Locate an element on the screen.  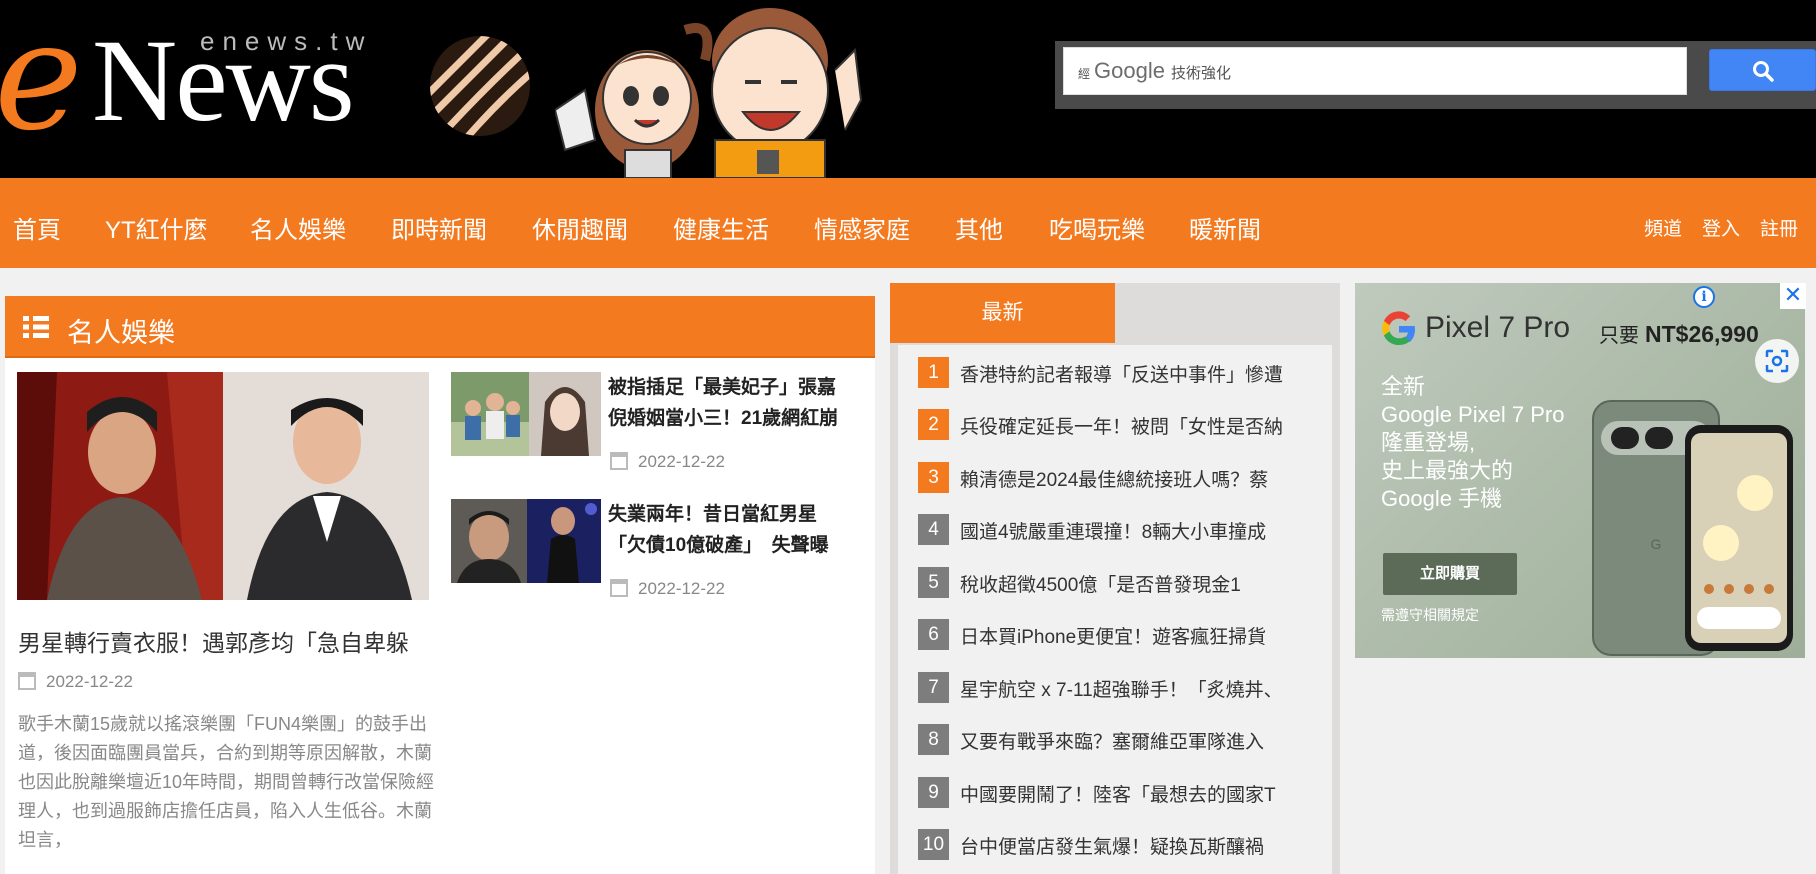
tab-latest: 最新 is located at coordinates (1002, 313).